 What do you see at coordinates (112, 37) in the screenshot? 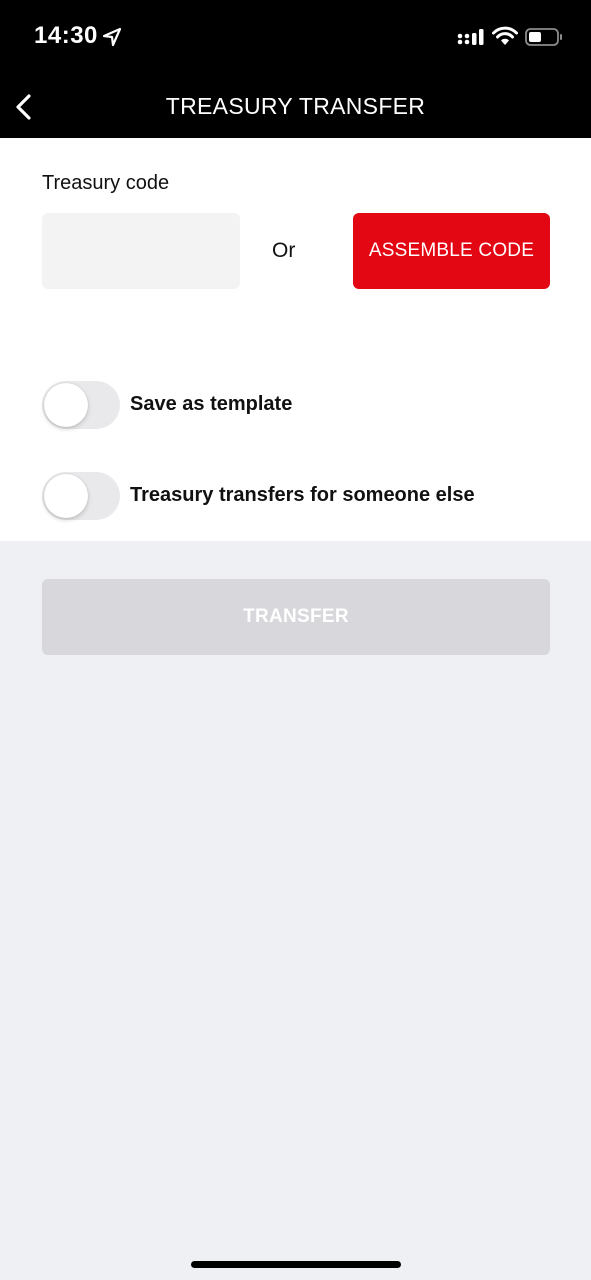
I see `location-arrow-icon` at bounding box center [112, 37].